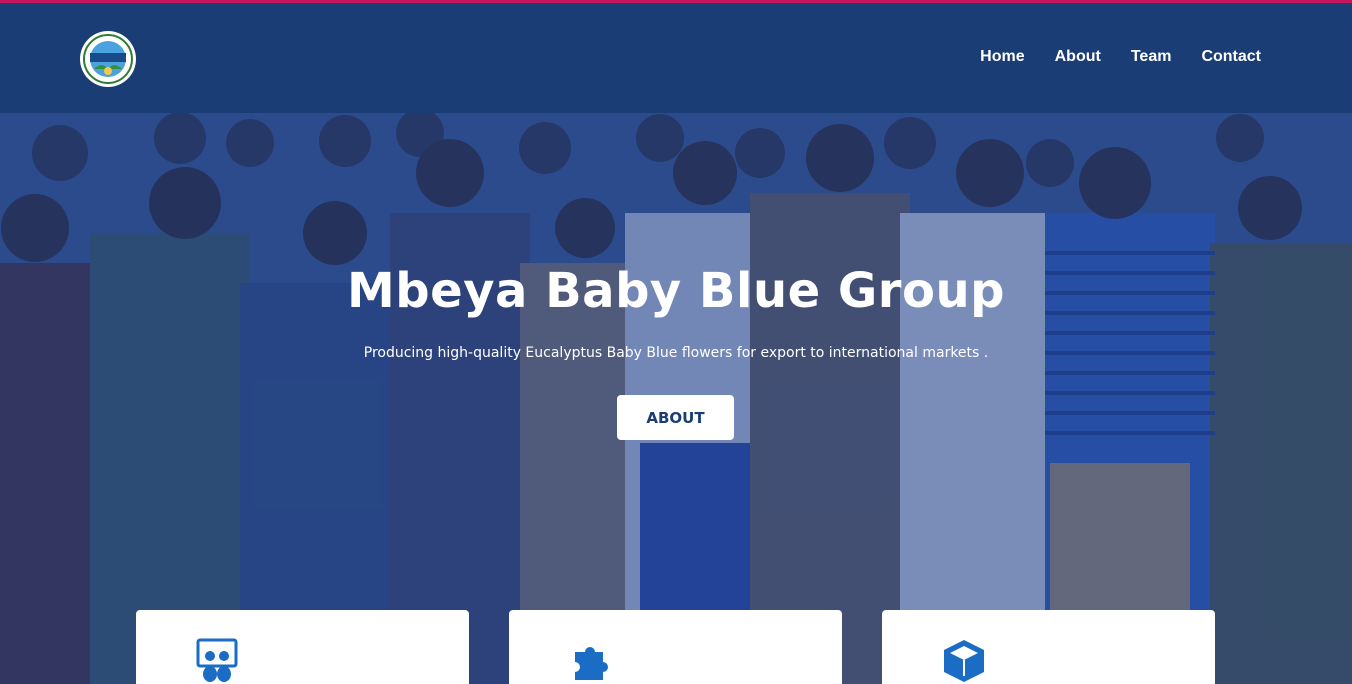 This screenshot has width=1352, height=684. Describe the element at coordinates (676, 291) in the screenshot. I see `hero-title: Mbeya Baby Blue Group` at that location.